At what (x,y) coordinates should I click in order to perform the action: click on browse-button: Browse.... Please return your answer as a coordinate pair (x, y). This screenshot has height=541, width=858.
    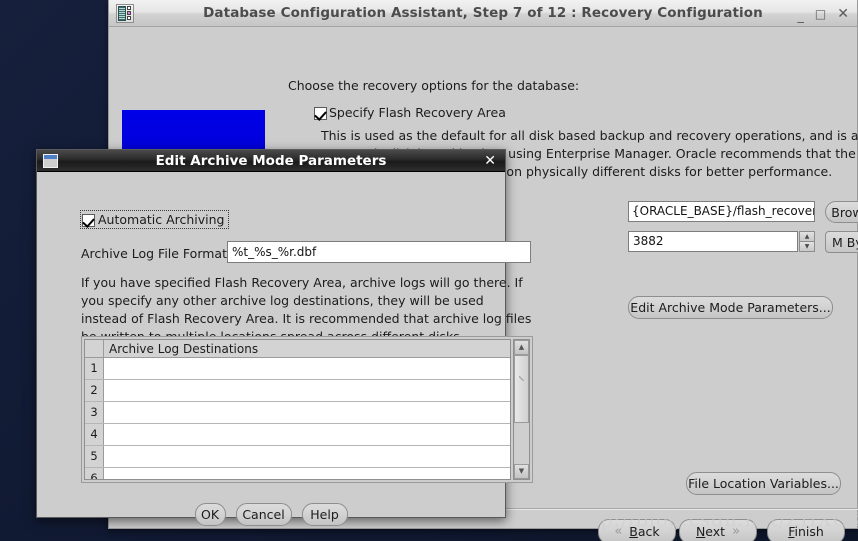
    Looking at the image, I should click on (841, 212).